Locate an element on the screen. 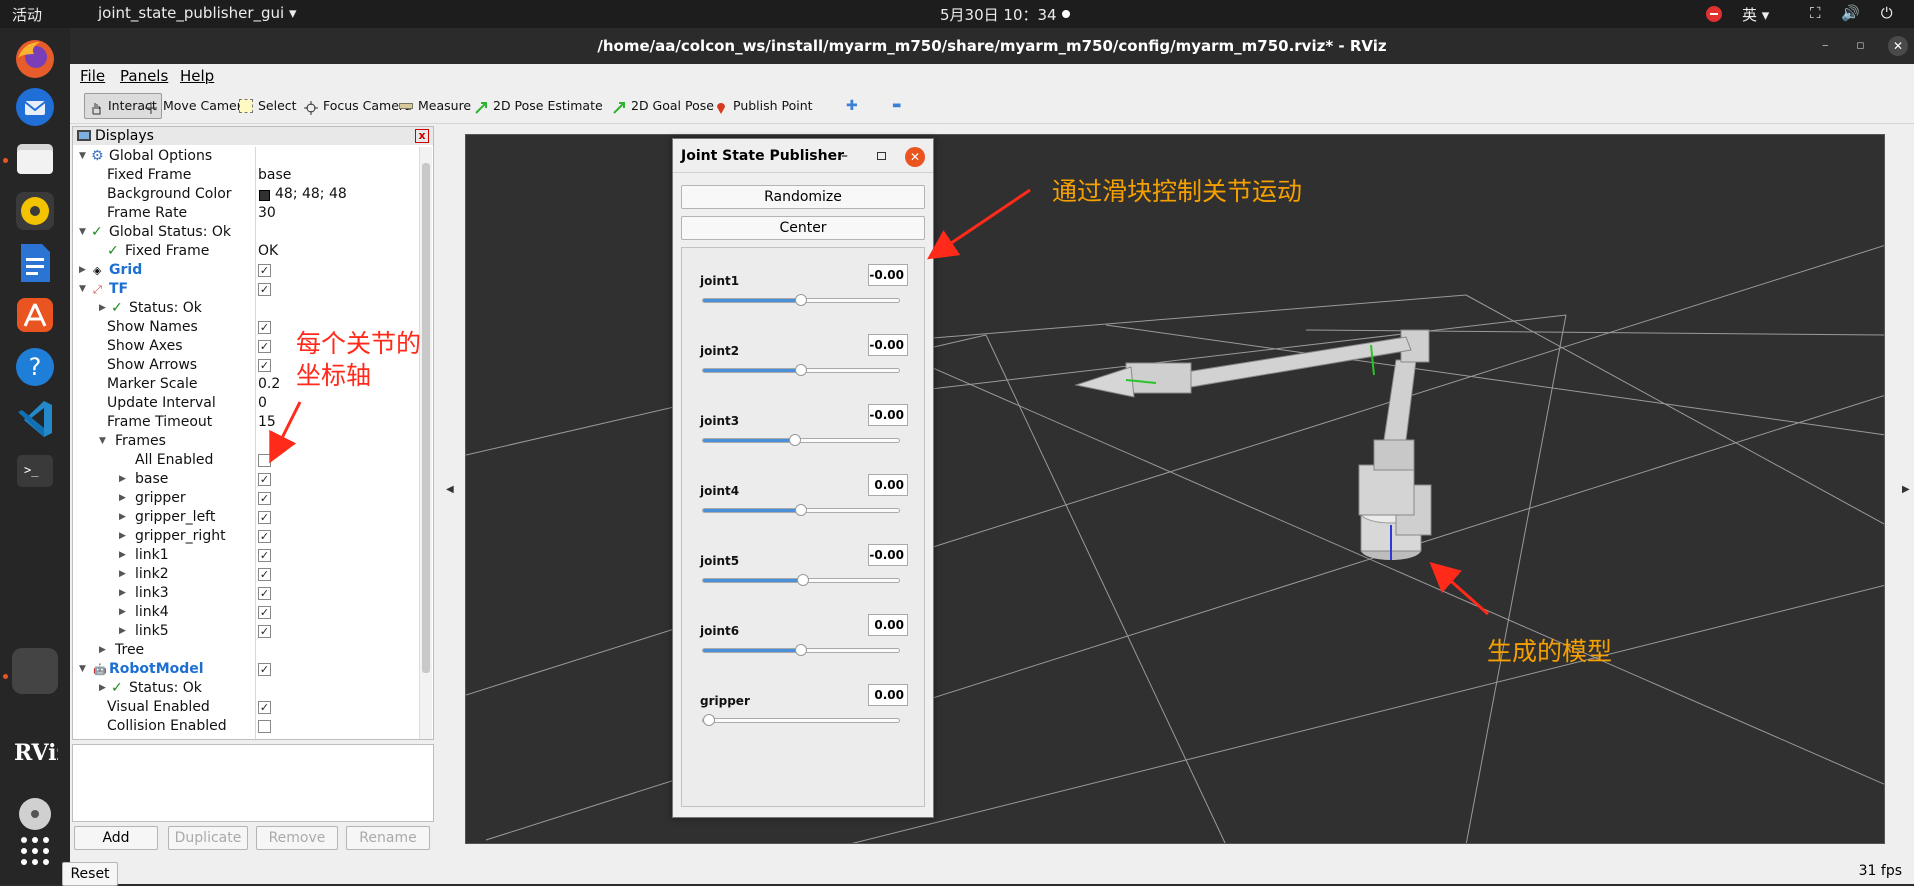 The width and height of the screenshot is (1914, 886). arrow-to-model is located at coordinates (1459, 589).